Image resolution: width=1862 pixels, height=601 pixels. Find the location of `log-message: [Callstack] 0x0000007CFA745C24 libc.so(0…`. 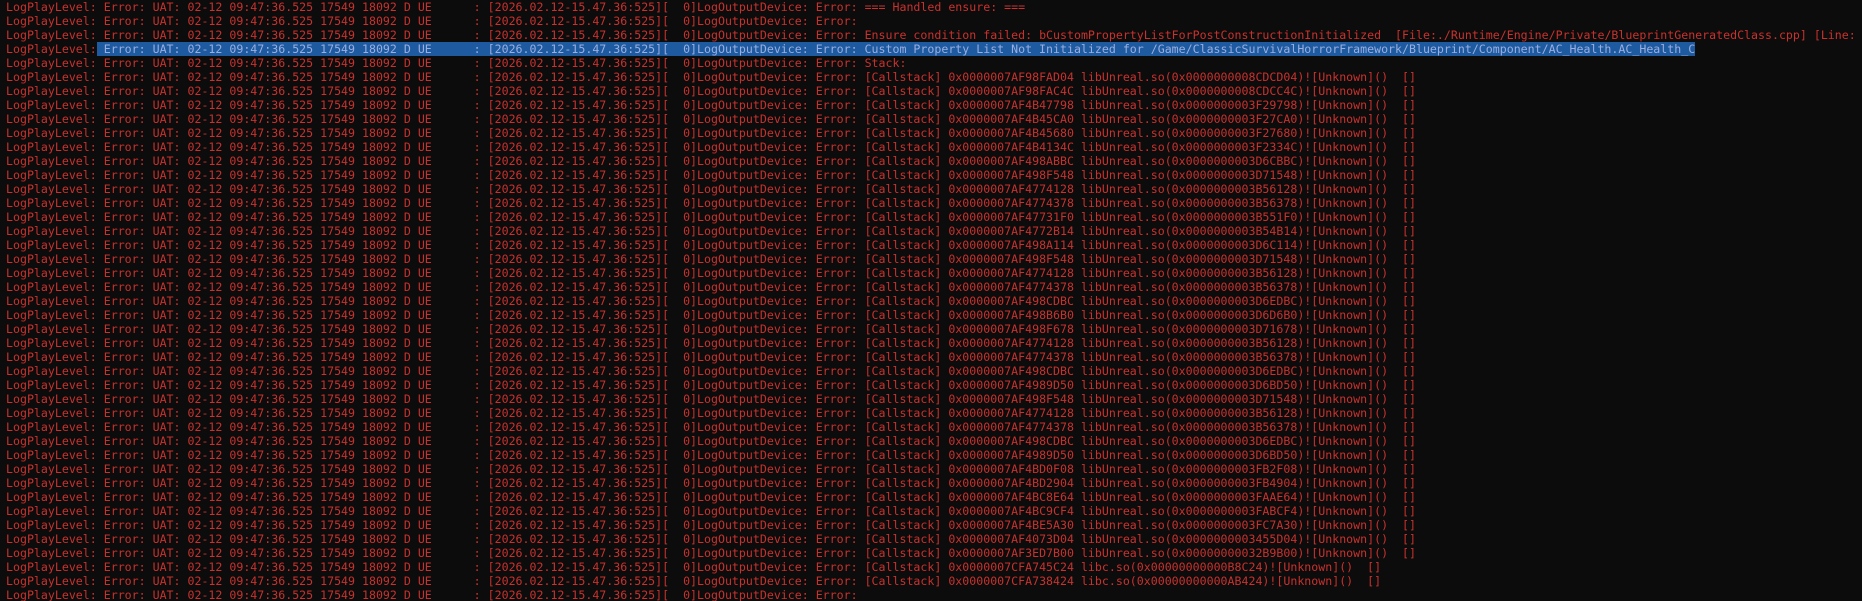

log-message: [Callstack] 0x0000007CFA745C24 libc.so(0… is located at coordinates (1123, 567).